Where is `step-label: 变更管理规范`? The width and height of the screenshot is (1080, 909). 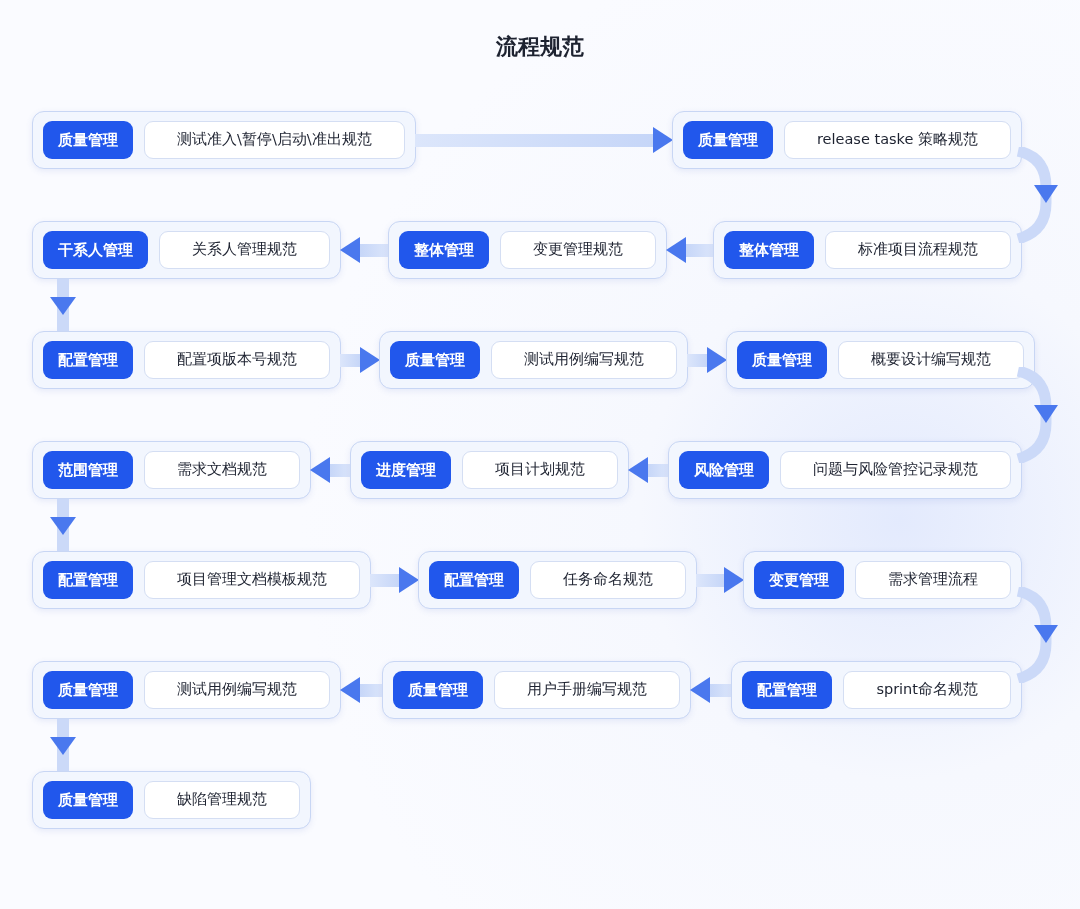
step-label: 变更管理规范 is located at coordinates (577, 250).